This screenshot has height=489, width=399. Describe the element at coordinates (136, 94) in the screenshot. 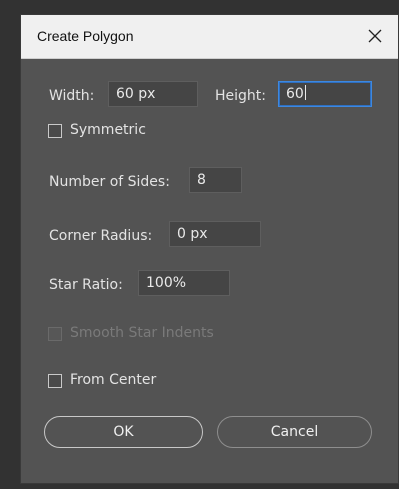

I see `width-value: 60 px` at that location.